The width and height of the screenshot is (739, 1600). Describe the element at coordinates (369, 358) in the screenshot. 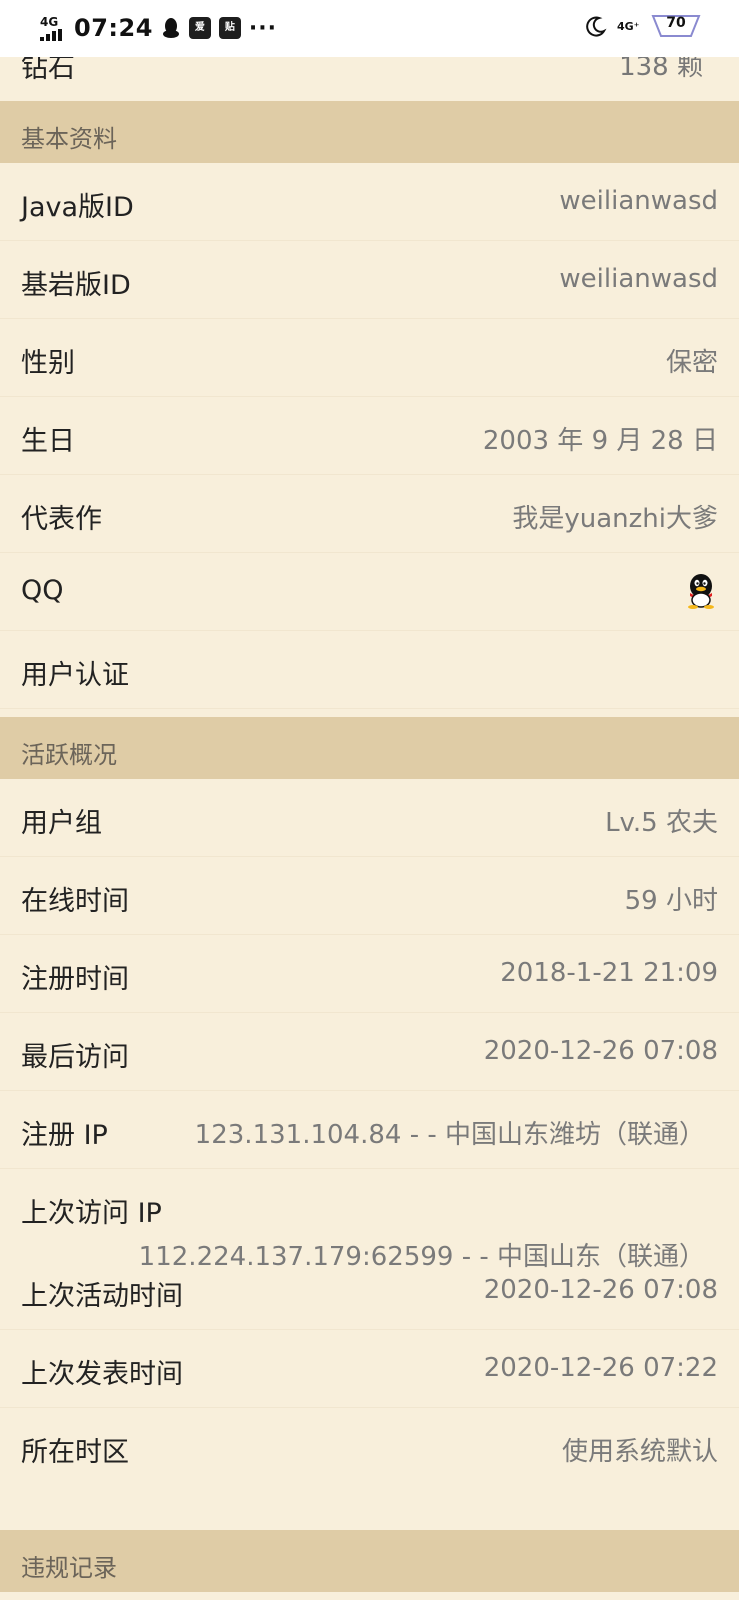

I see `row-gender: 性别 保密` at that location.